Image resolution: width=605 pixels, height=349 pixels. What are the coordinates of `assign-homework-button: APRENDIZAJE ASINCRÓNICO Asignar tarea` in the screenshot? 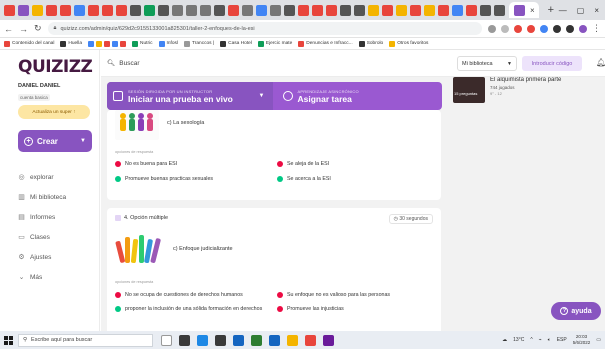 It's located at (360, 96).